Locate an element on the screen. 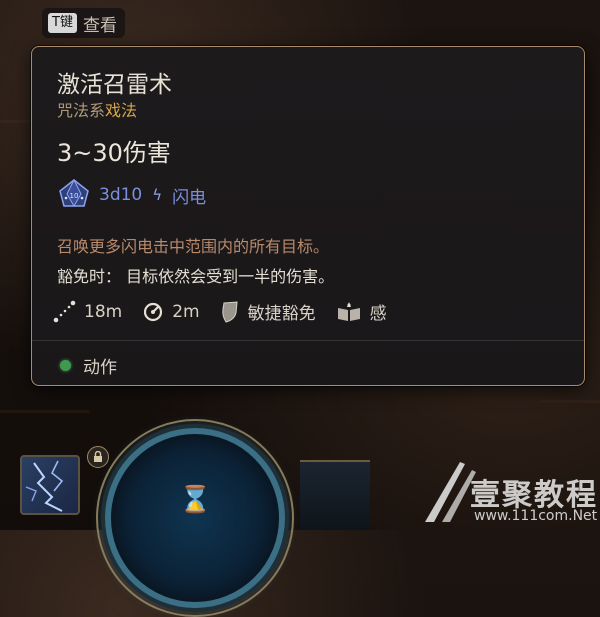  svg-text: 10 is located at coordinates (74, 196).